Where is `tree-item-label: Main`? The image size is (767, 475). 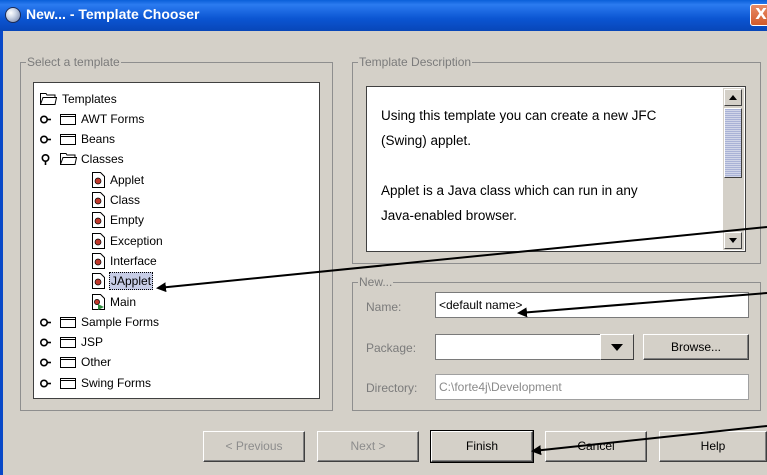
tree-item-label: Main is located at coordinates (123, 302).